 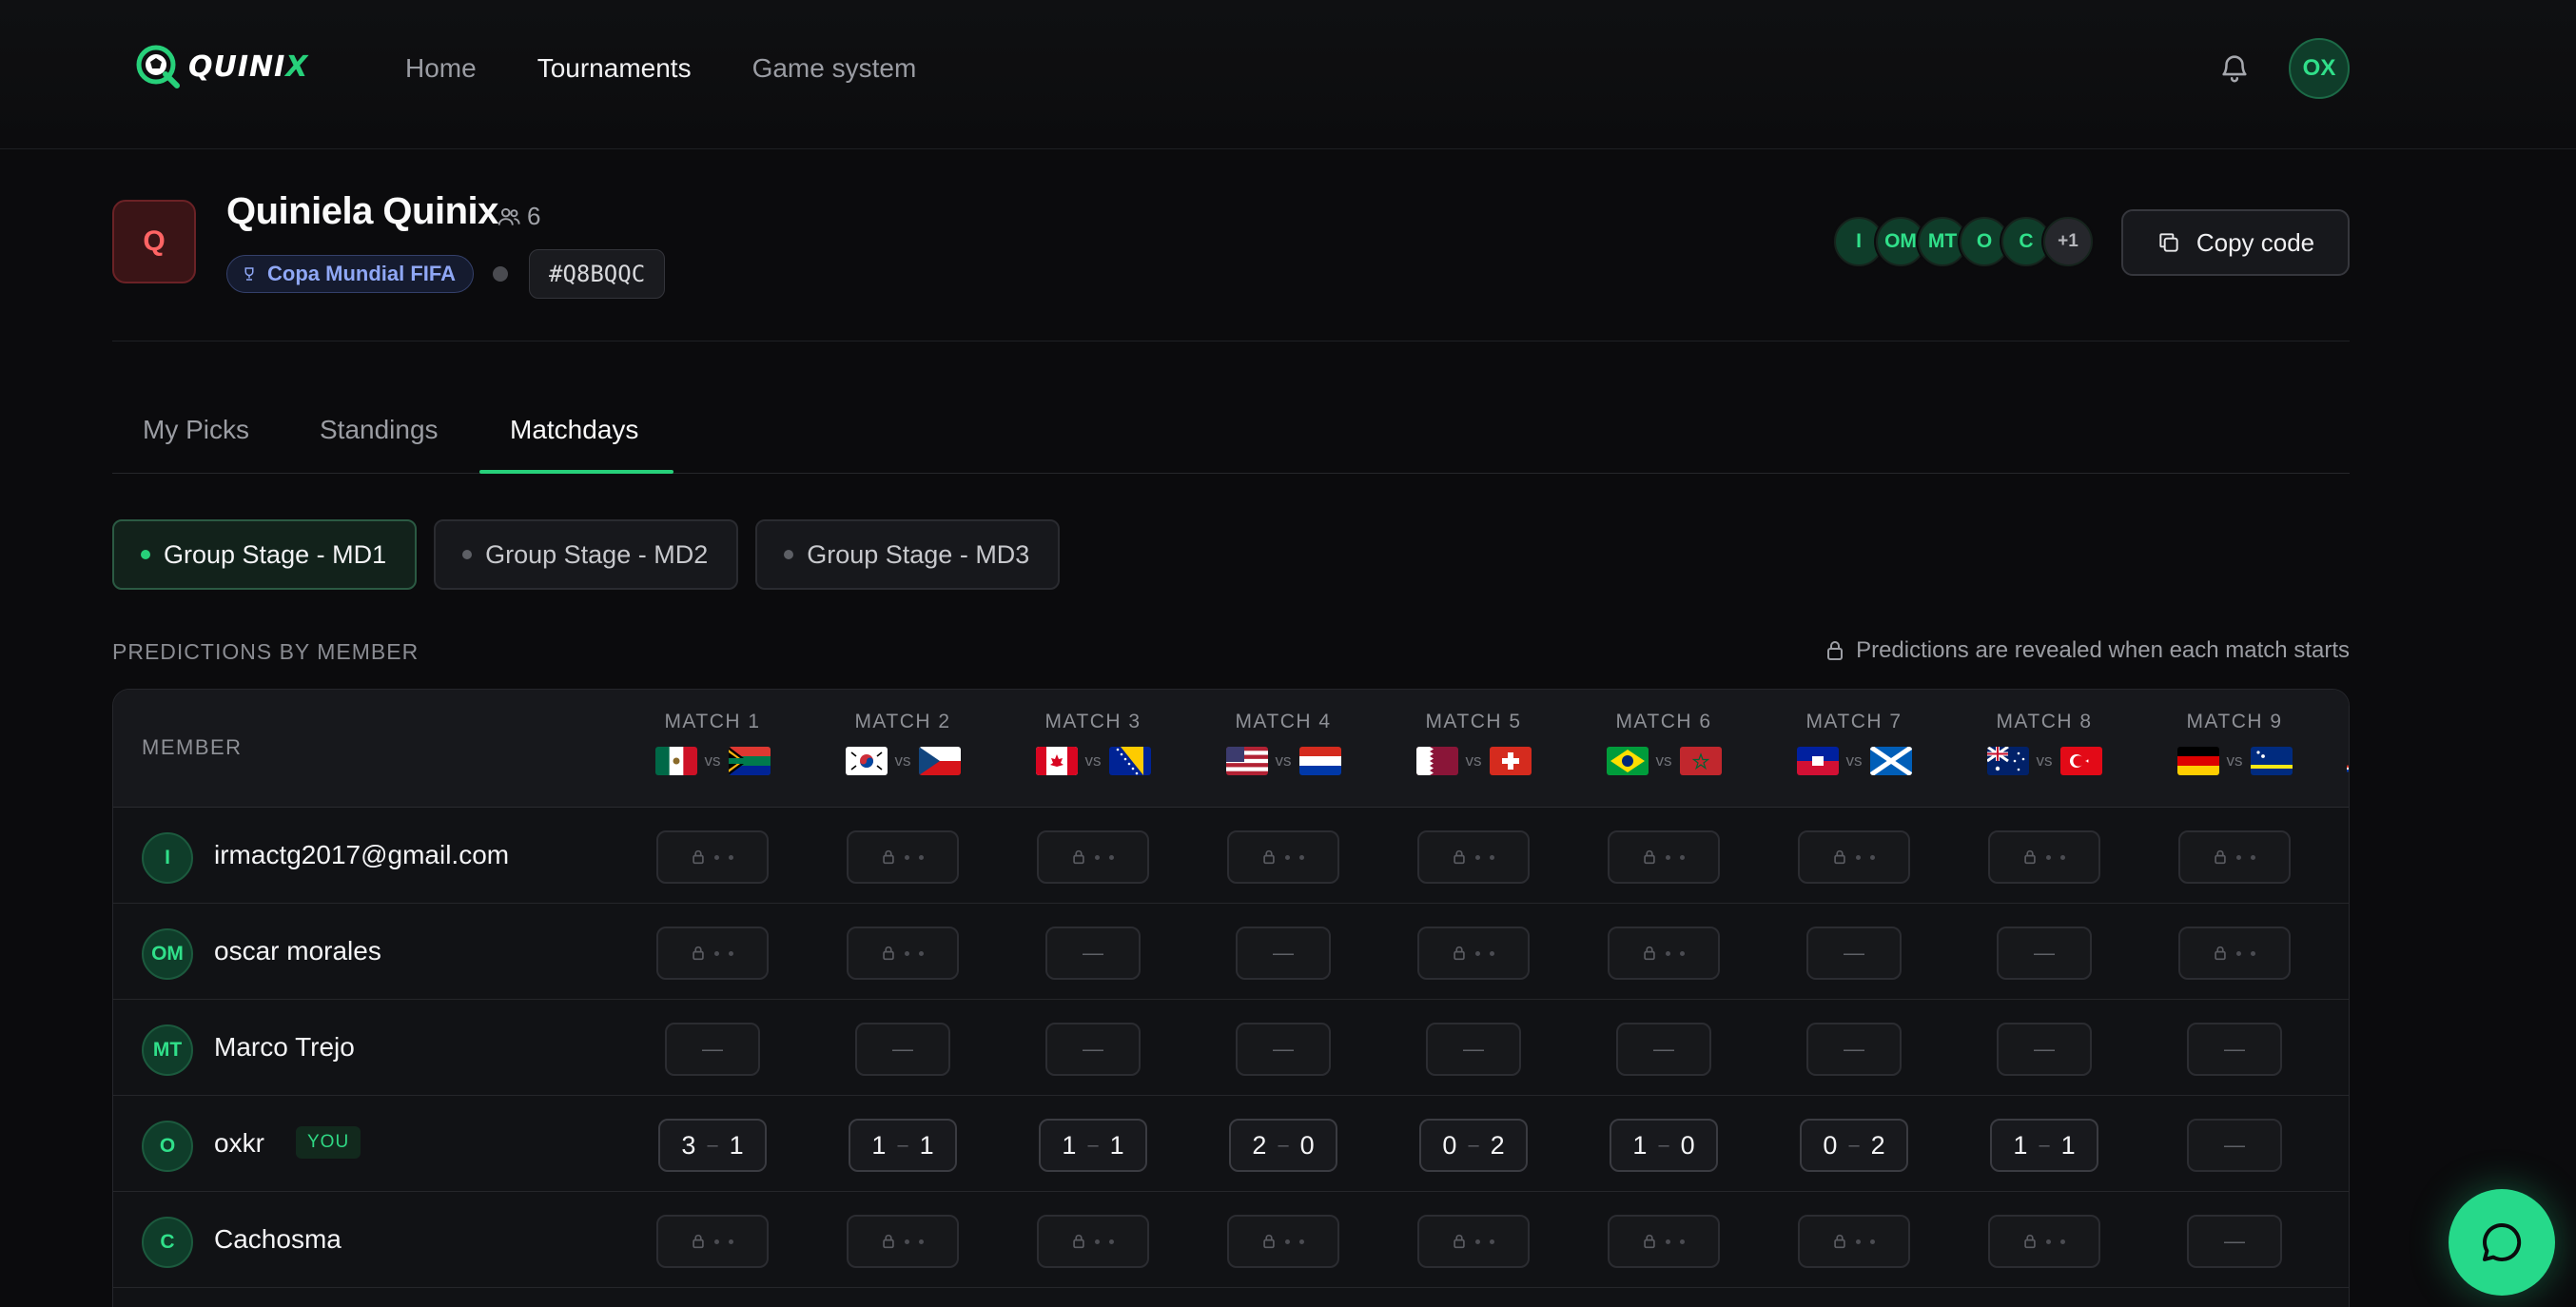 I want to click on member-name: oxkr, so click(x=239, y=1143).